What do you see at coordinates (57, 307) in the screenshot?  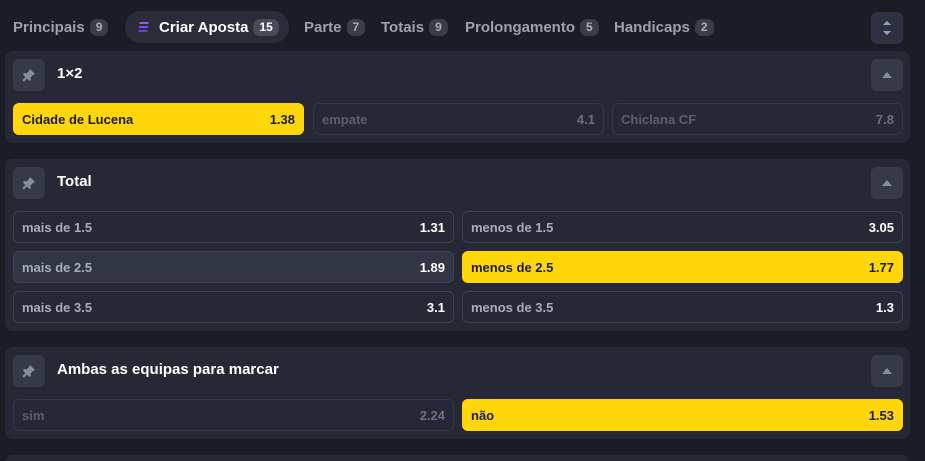 I see `odd-label: mais de 3.5` at bounding box center [57, 307].